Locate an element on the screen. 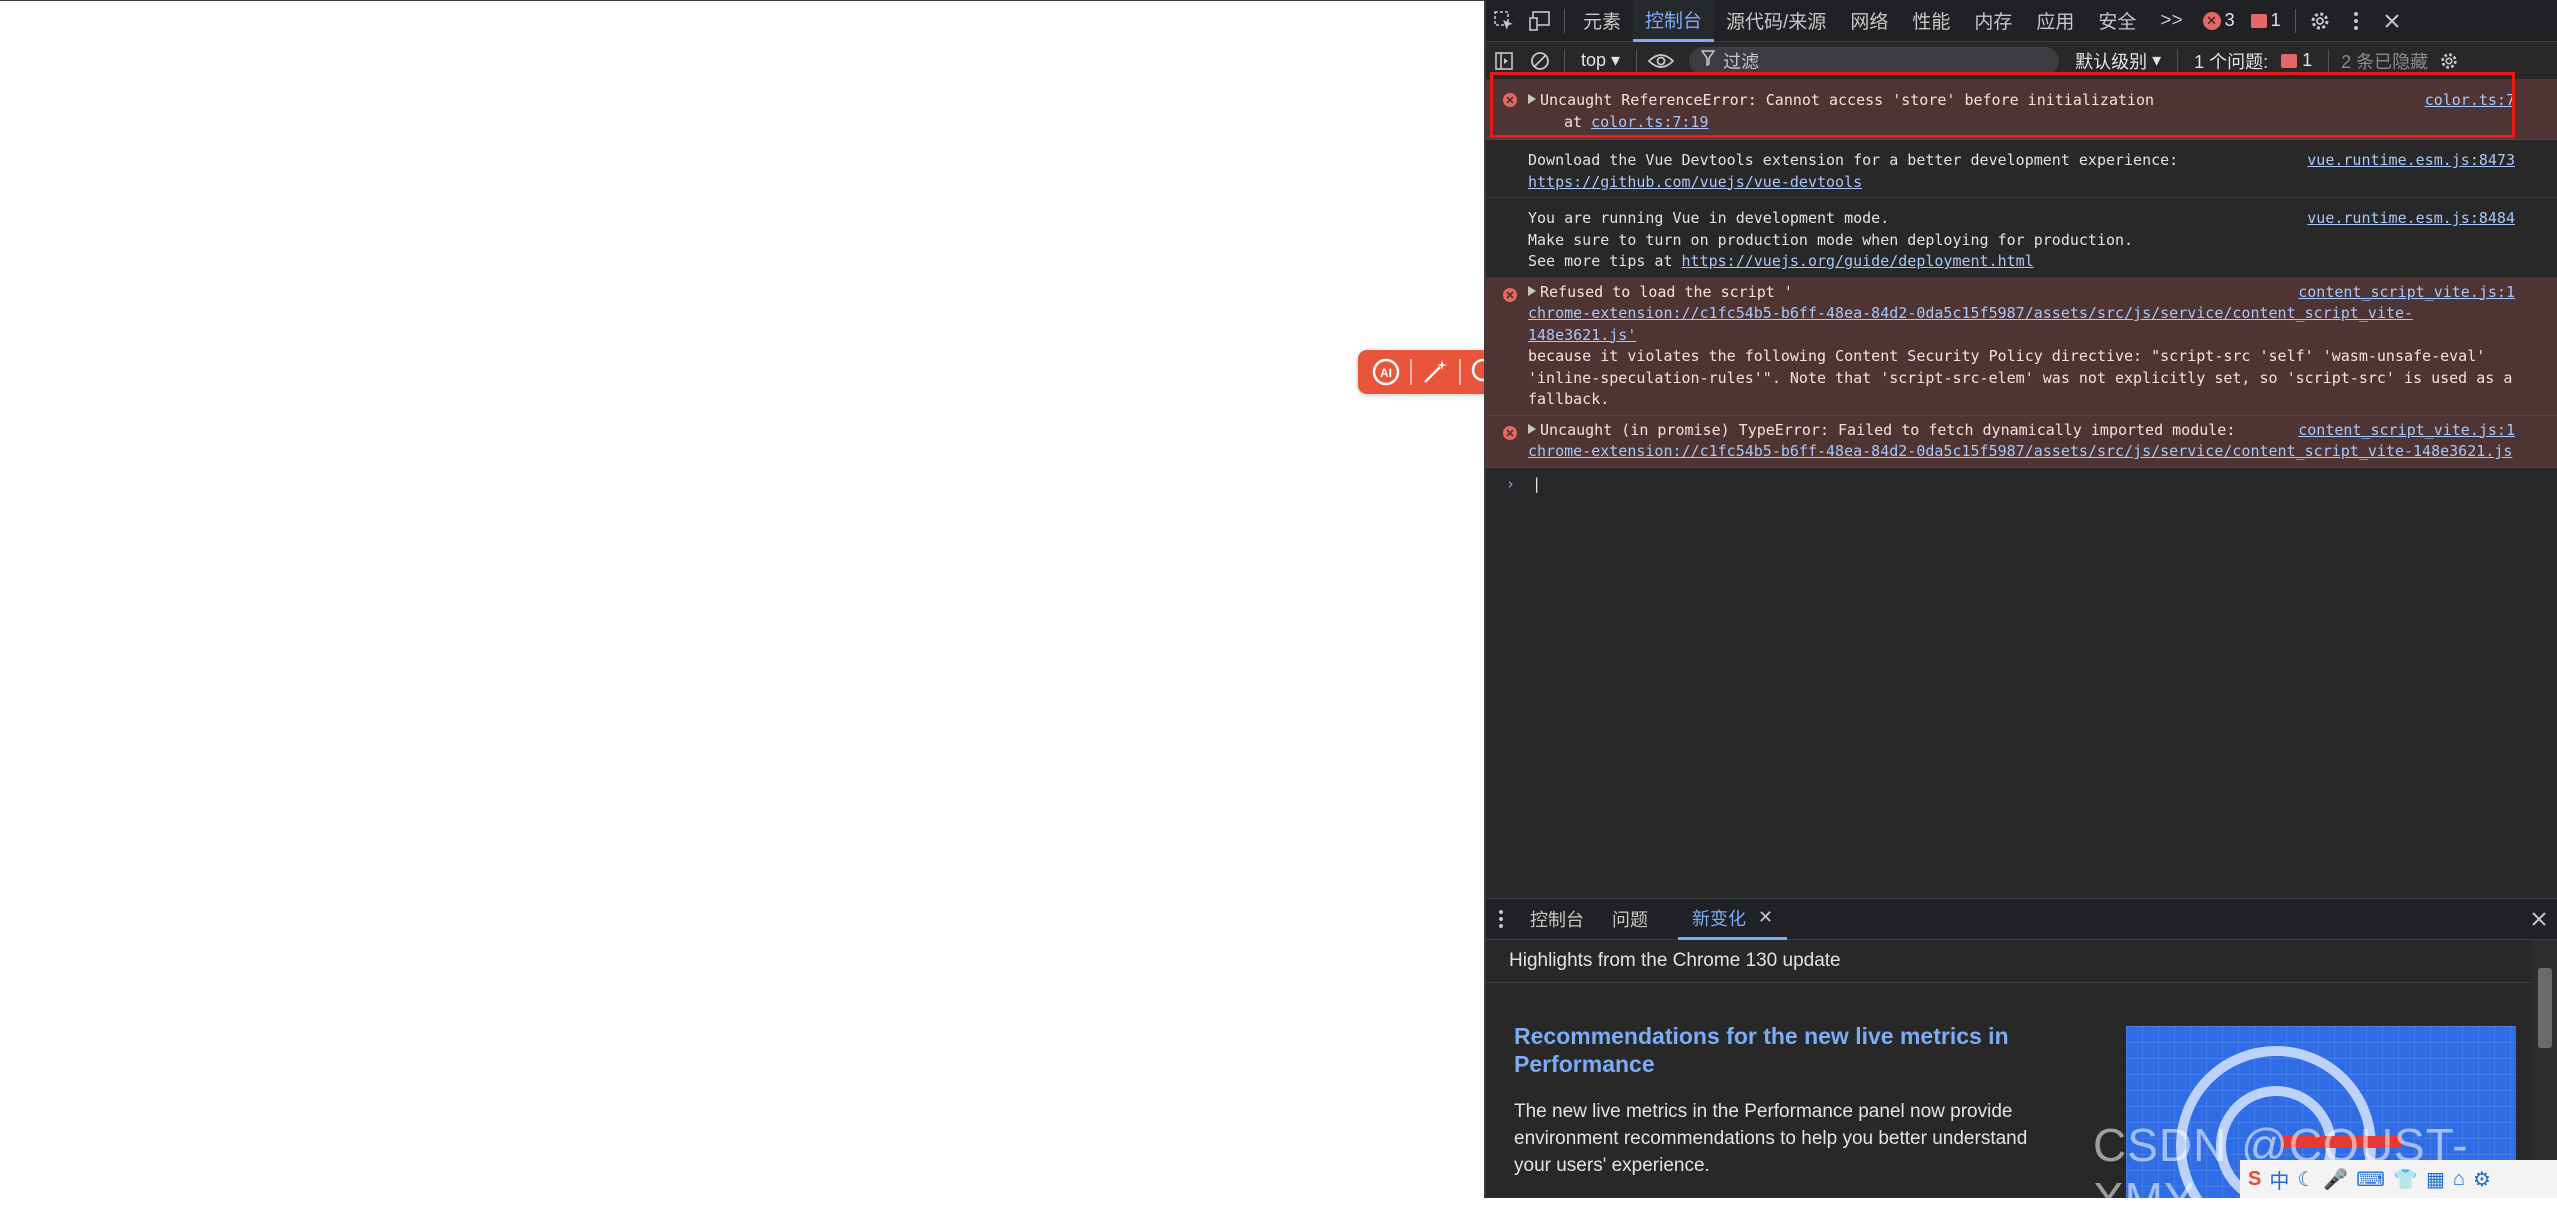  keyboard-icon: ⌨ is located at coordinates (2370, 1179).